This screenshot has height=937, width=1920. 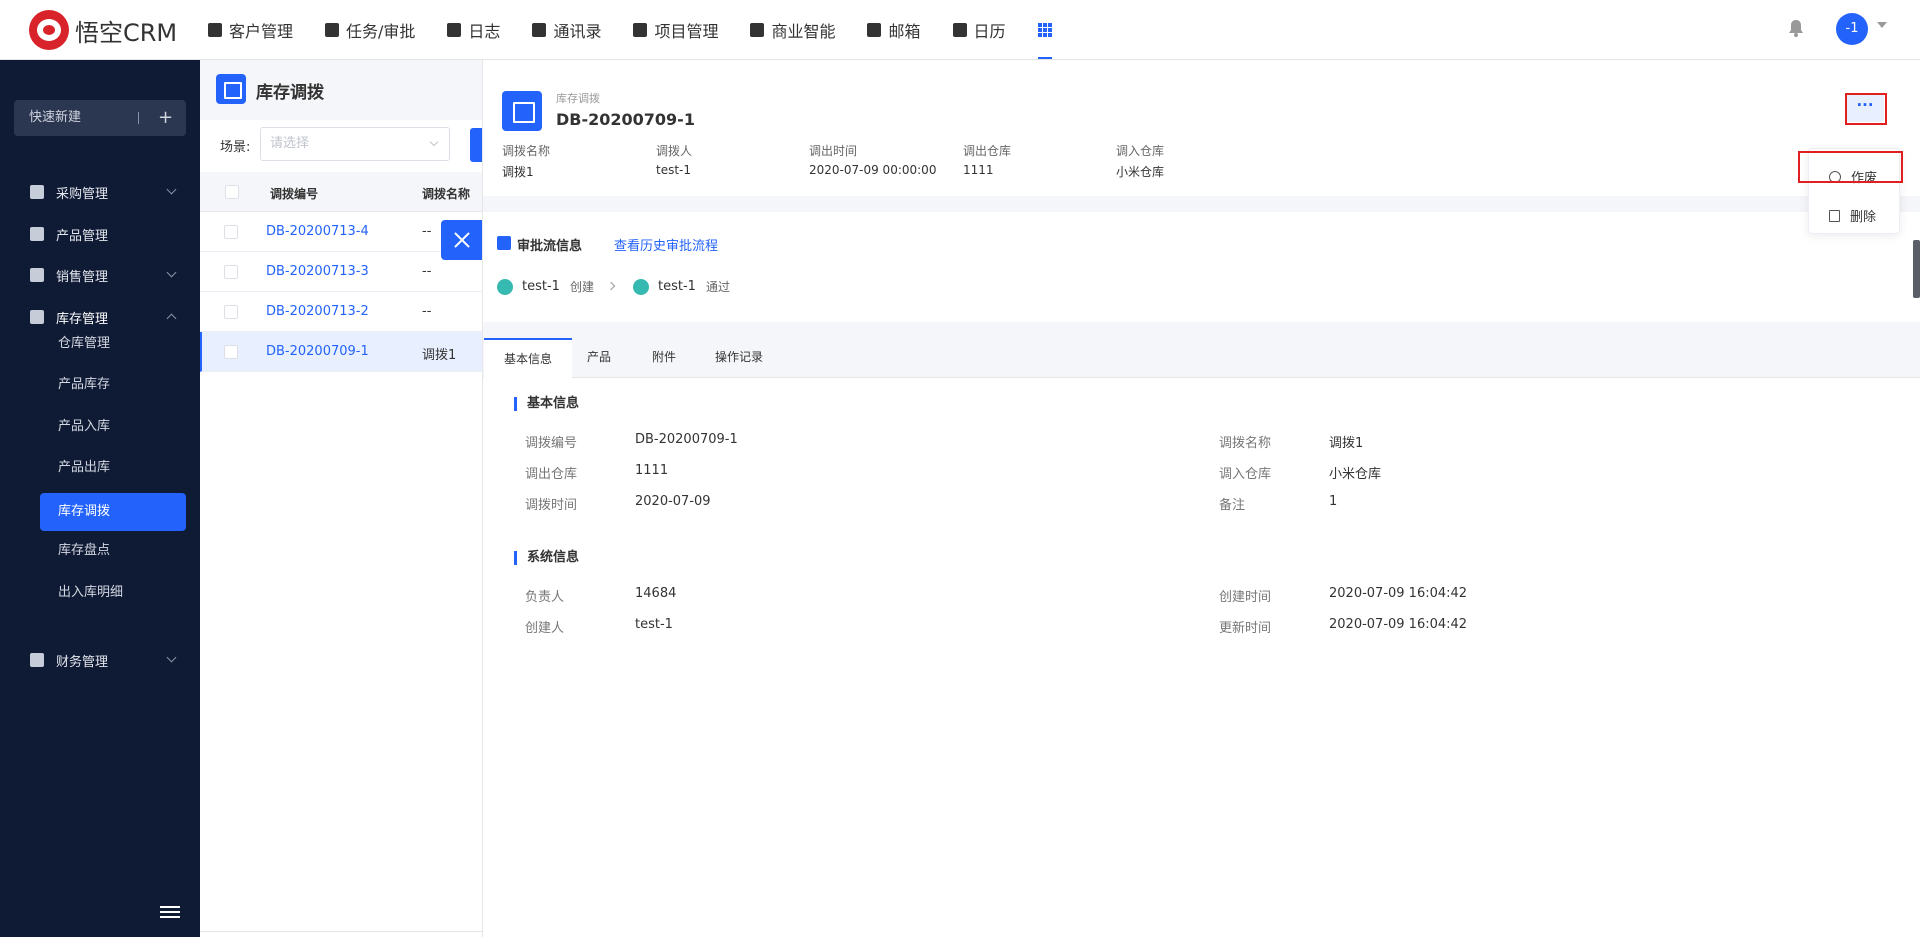 What do you see at coordinates (113, 385) in the screenshot?
I see `sidebar-sub-product-stock: 产品库存` at bounding box center [113, 385].